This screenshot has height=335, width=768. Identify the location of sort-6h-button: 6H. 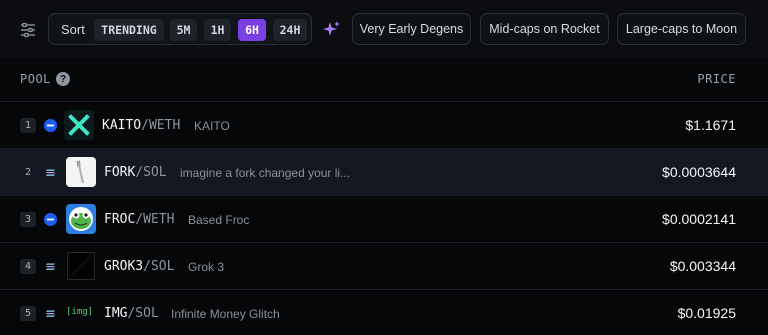
(252, 30).